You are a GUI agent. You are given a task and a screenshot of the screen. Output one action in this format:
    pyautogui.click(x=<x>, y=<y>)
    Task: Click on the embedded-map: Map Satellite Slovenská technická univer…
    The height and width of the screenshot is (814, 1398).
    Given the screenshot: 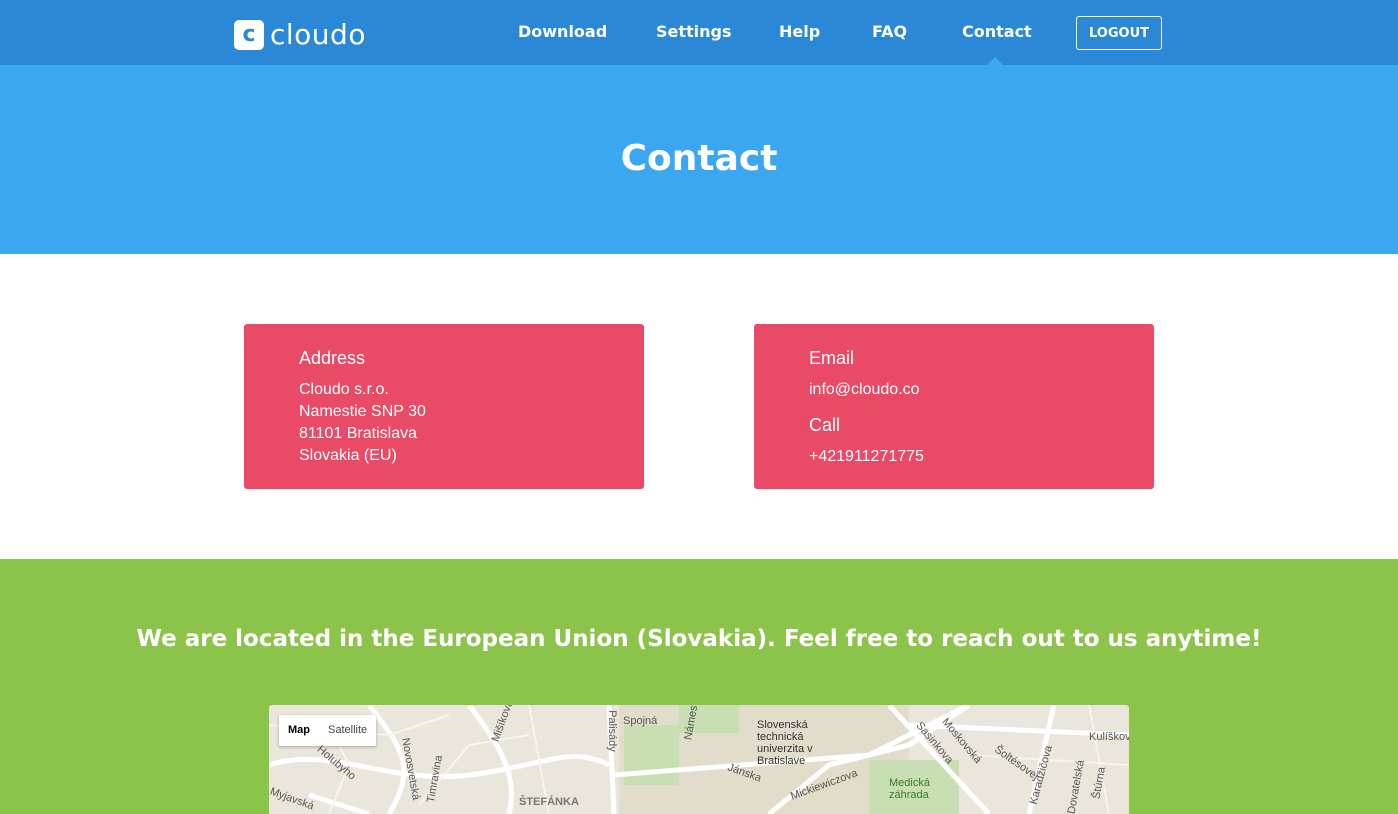 What is the action you would take?
    pyautogui.click(x=699, y=759)
    